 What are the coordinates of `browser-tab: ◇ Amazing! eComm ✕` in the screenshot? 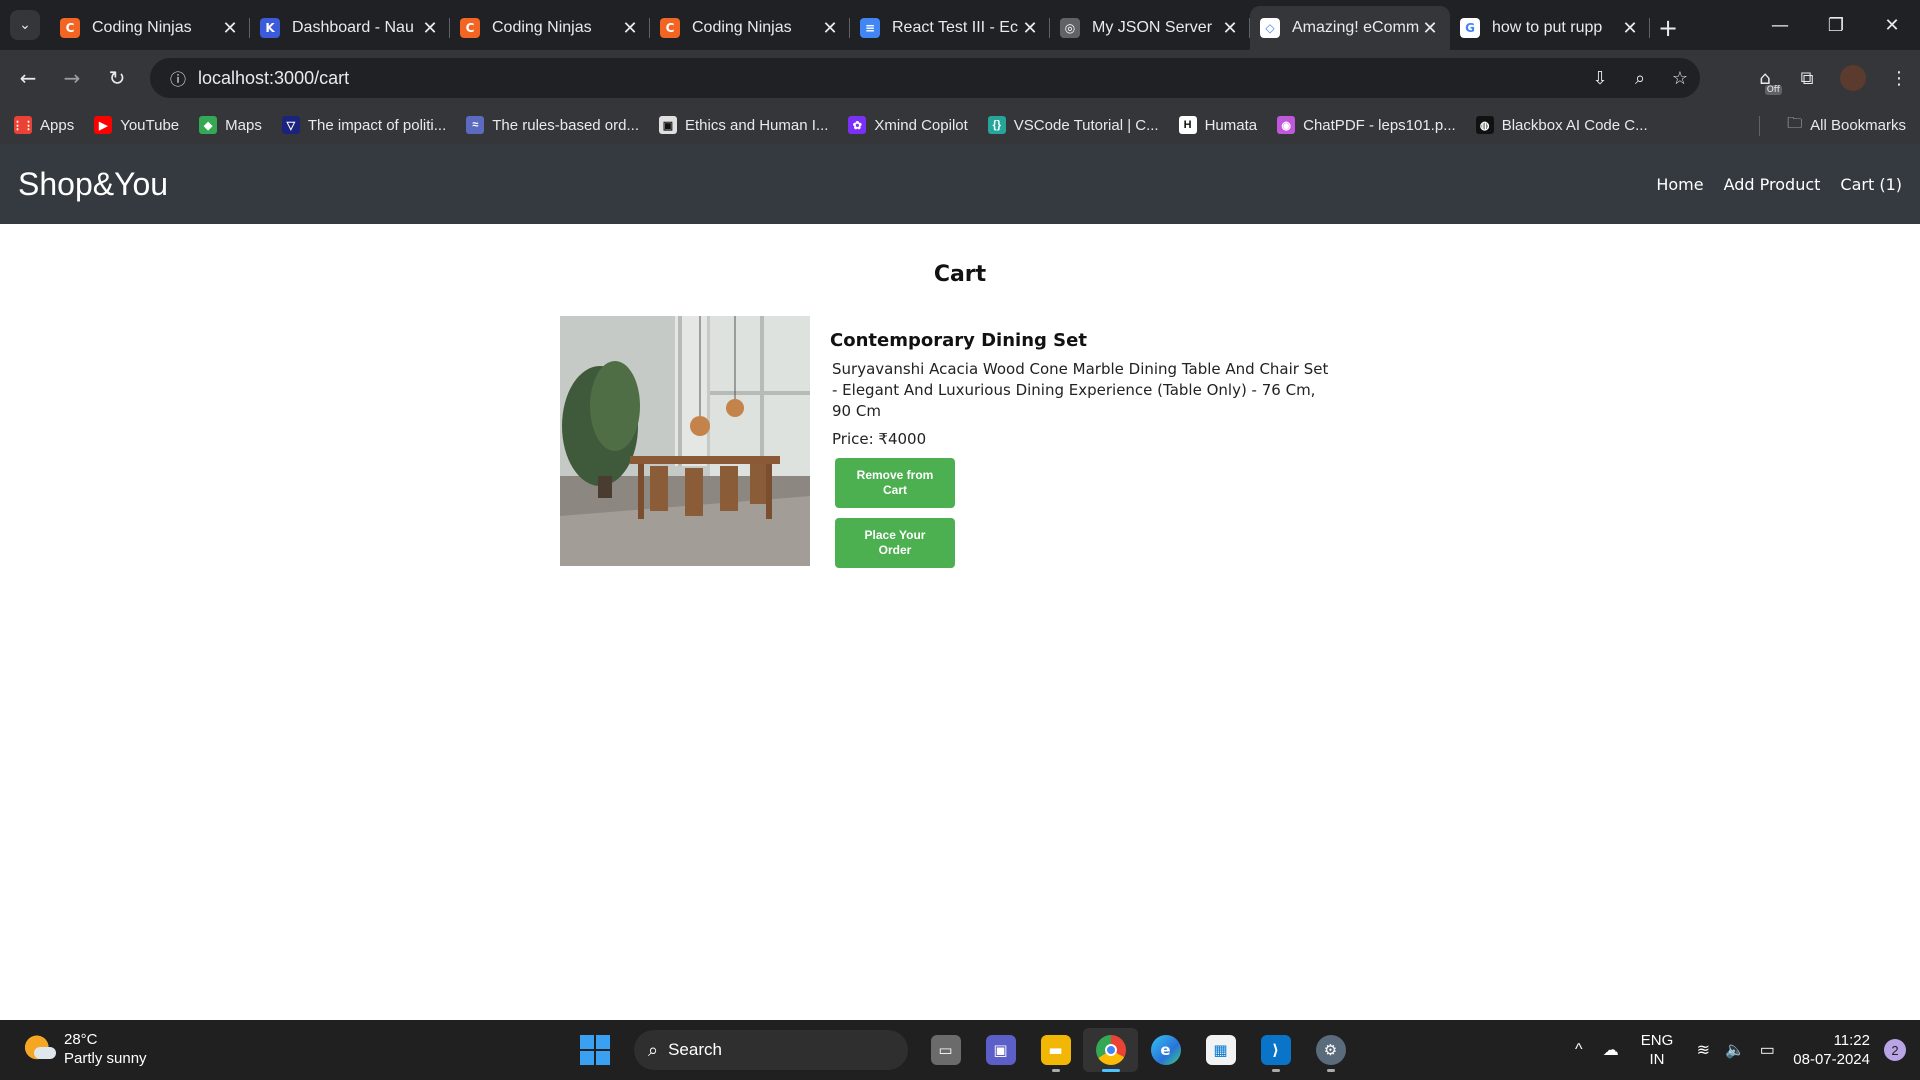 It's located at (1350, 28).